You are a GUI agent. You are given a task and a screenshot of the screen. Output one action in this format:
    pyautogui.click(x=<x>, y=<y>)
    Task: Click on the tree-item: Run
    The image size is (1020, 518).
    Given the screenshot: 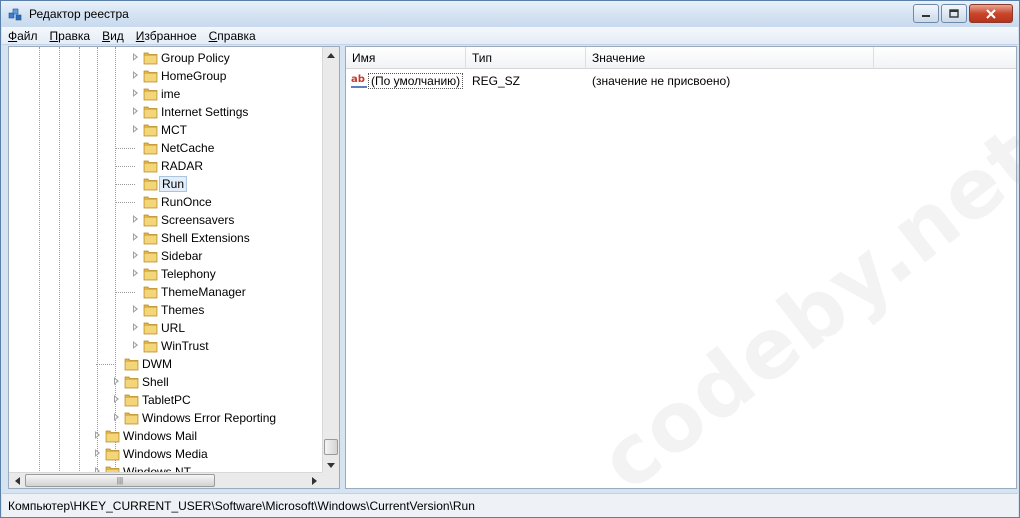 What is the action you would take?
    pyautogui.click(x=165, y=184)
    